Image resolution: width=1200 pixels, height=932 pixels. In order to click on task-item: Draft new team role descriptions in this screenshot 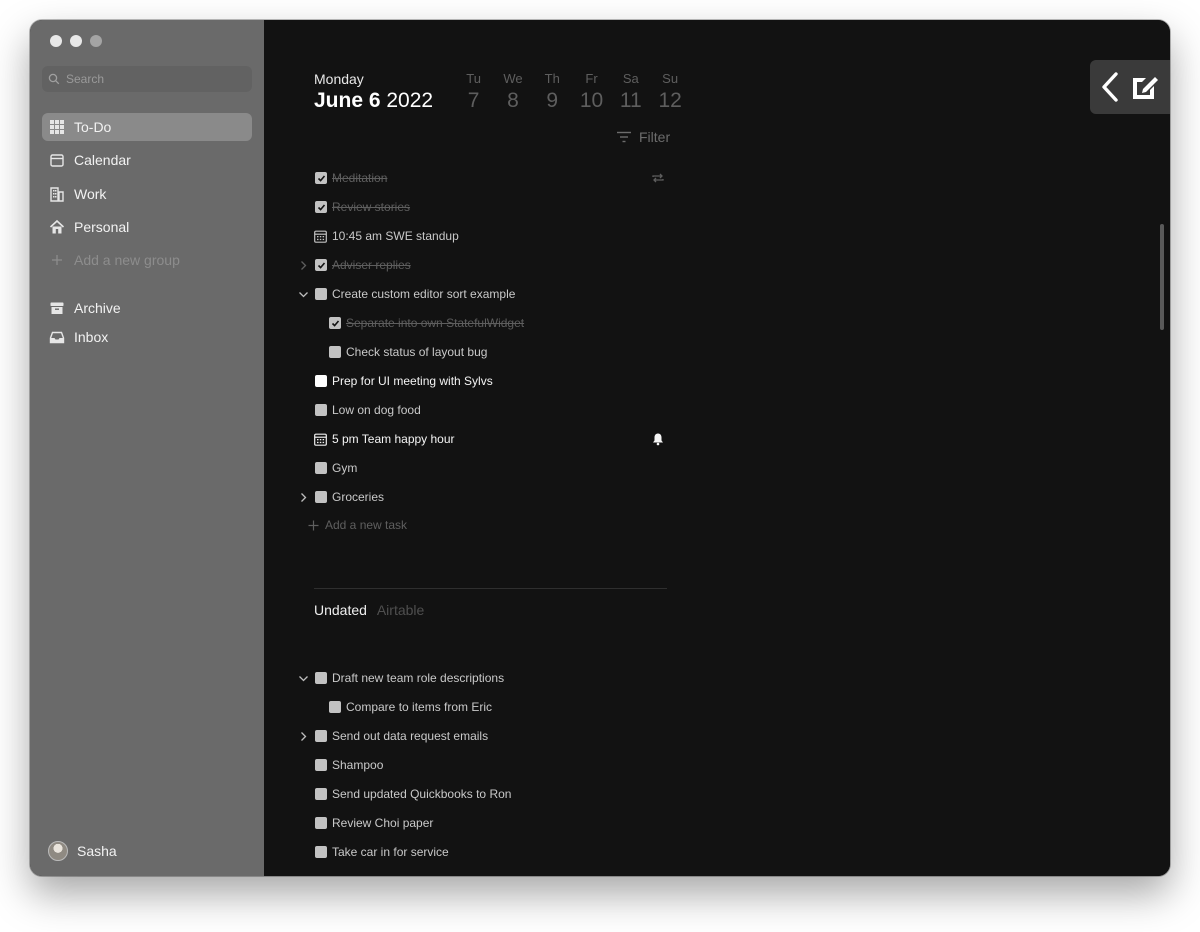, I will do `click(484, 678)`.